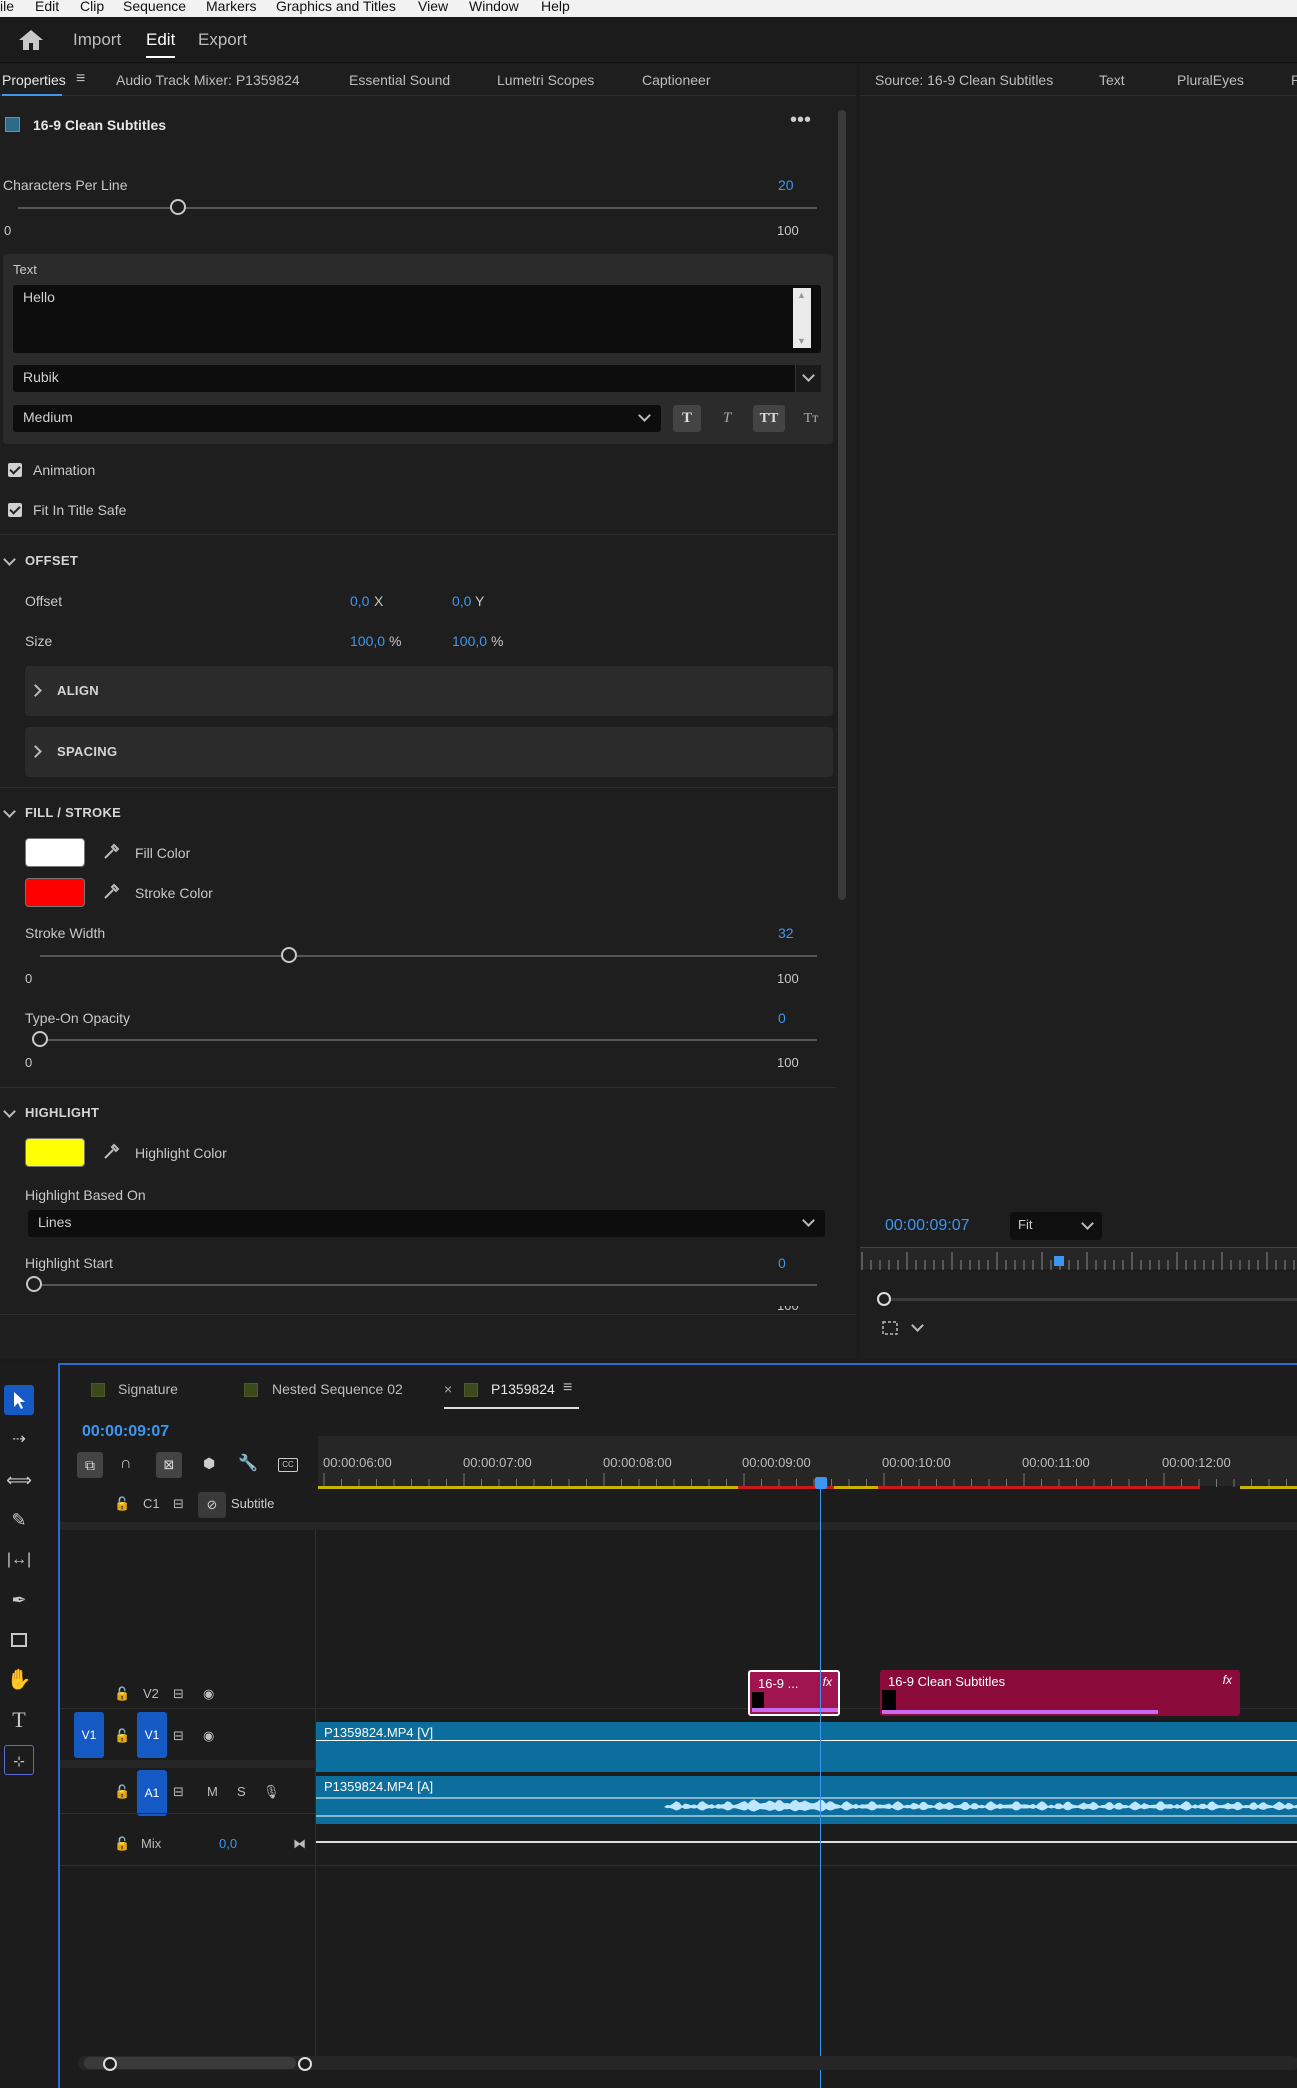 This screenshot has width=1297, height=2088. Describe the element at coordinates (417, 319) in the screenshot. I see `text-input: Hello ▲ ▼` at that location.